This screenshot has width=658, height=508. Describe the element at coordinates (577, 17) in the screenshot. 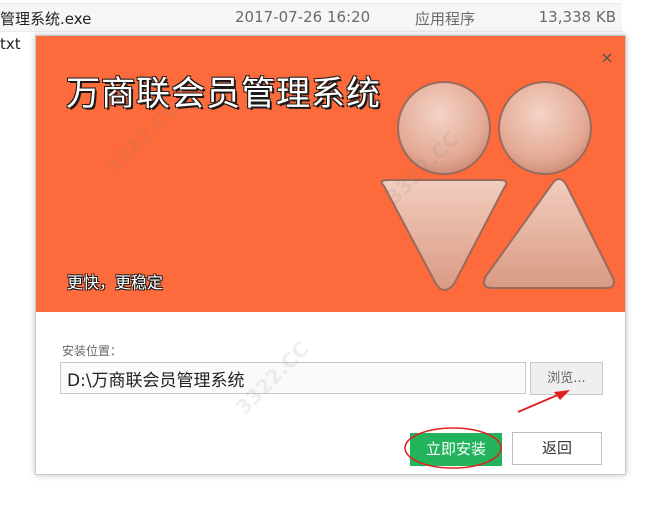

I see `file-size: 13,338 KB` at that location.